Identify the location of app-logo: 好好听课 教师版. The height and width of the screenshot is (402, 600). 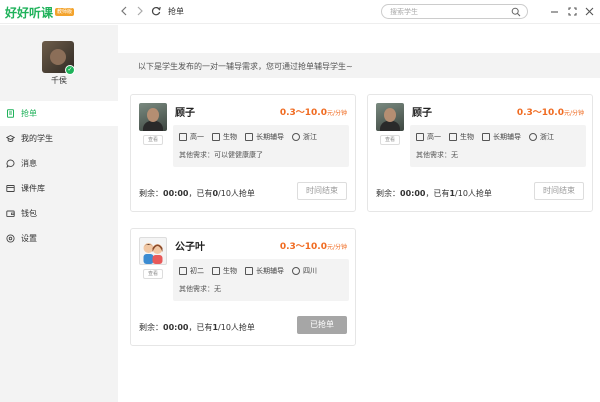
(40, 12).